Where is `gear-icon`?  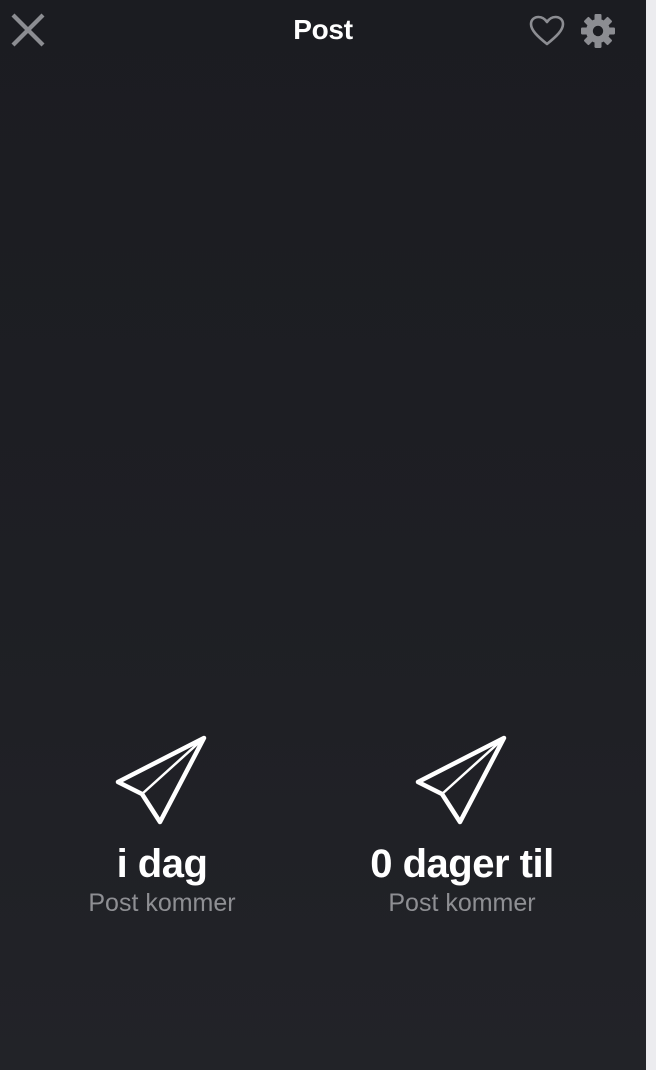 gear-icon is located at coordinates (598, 31).